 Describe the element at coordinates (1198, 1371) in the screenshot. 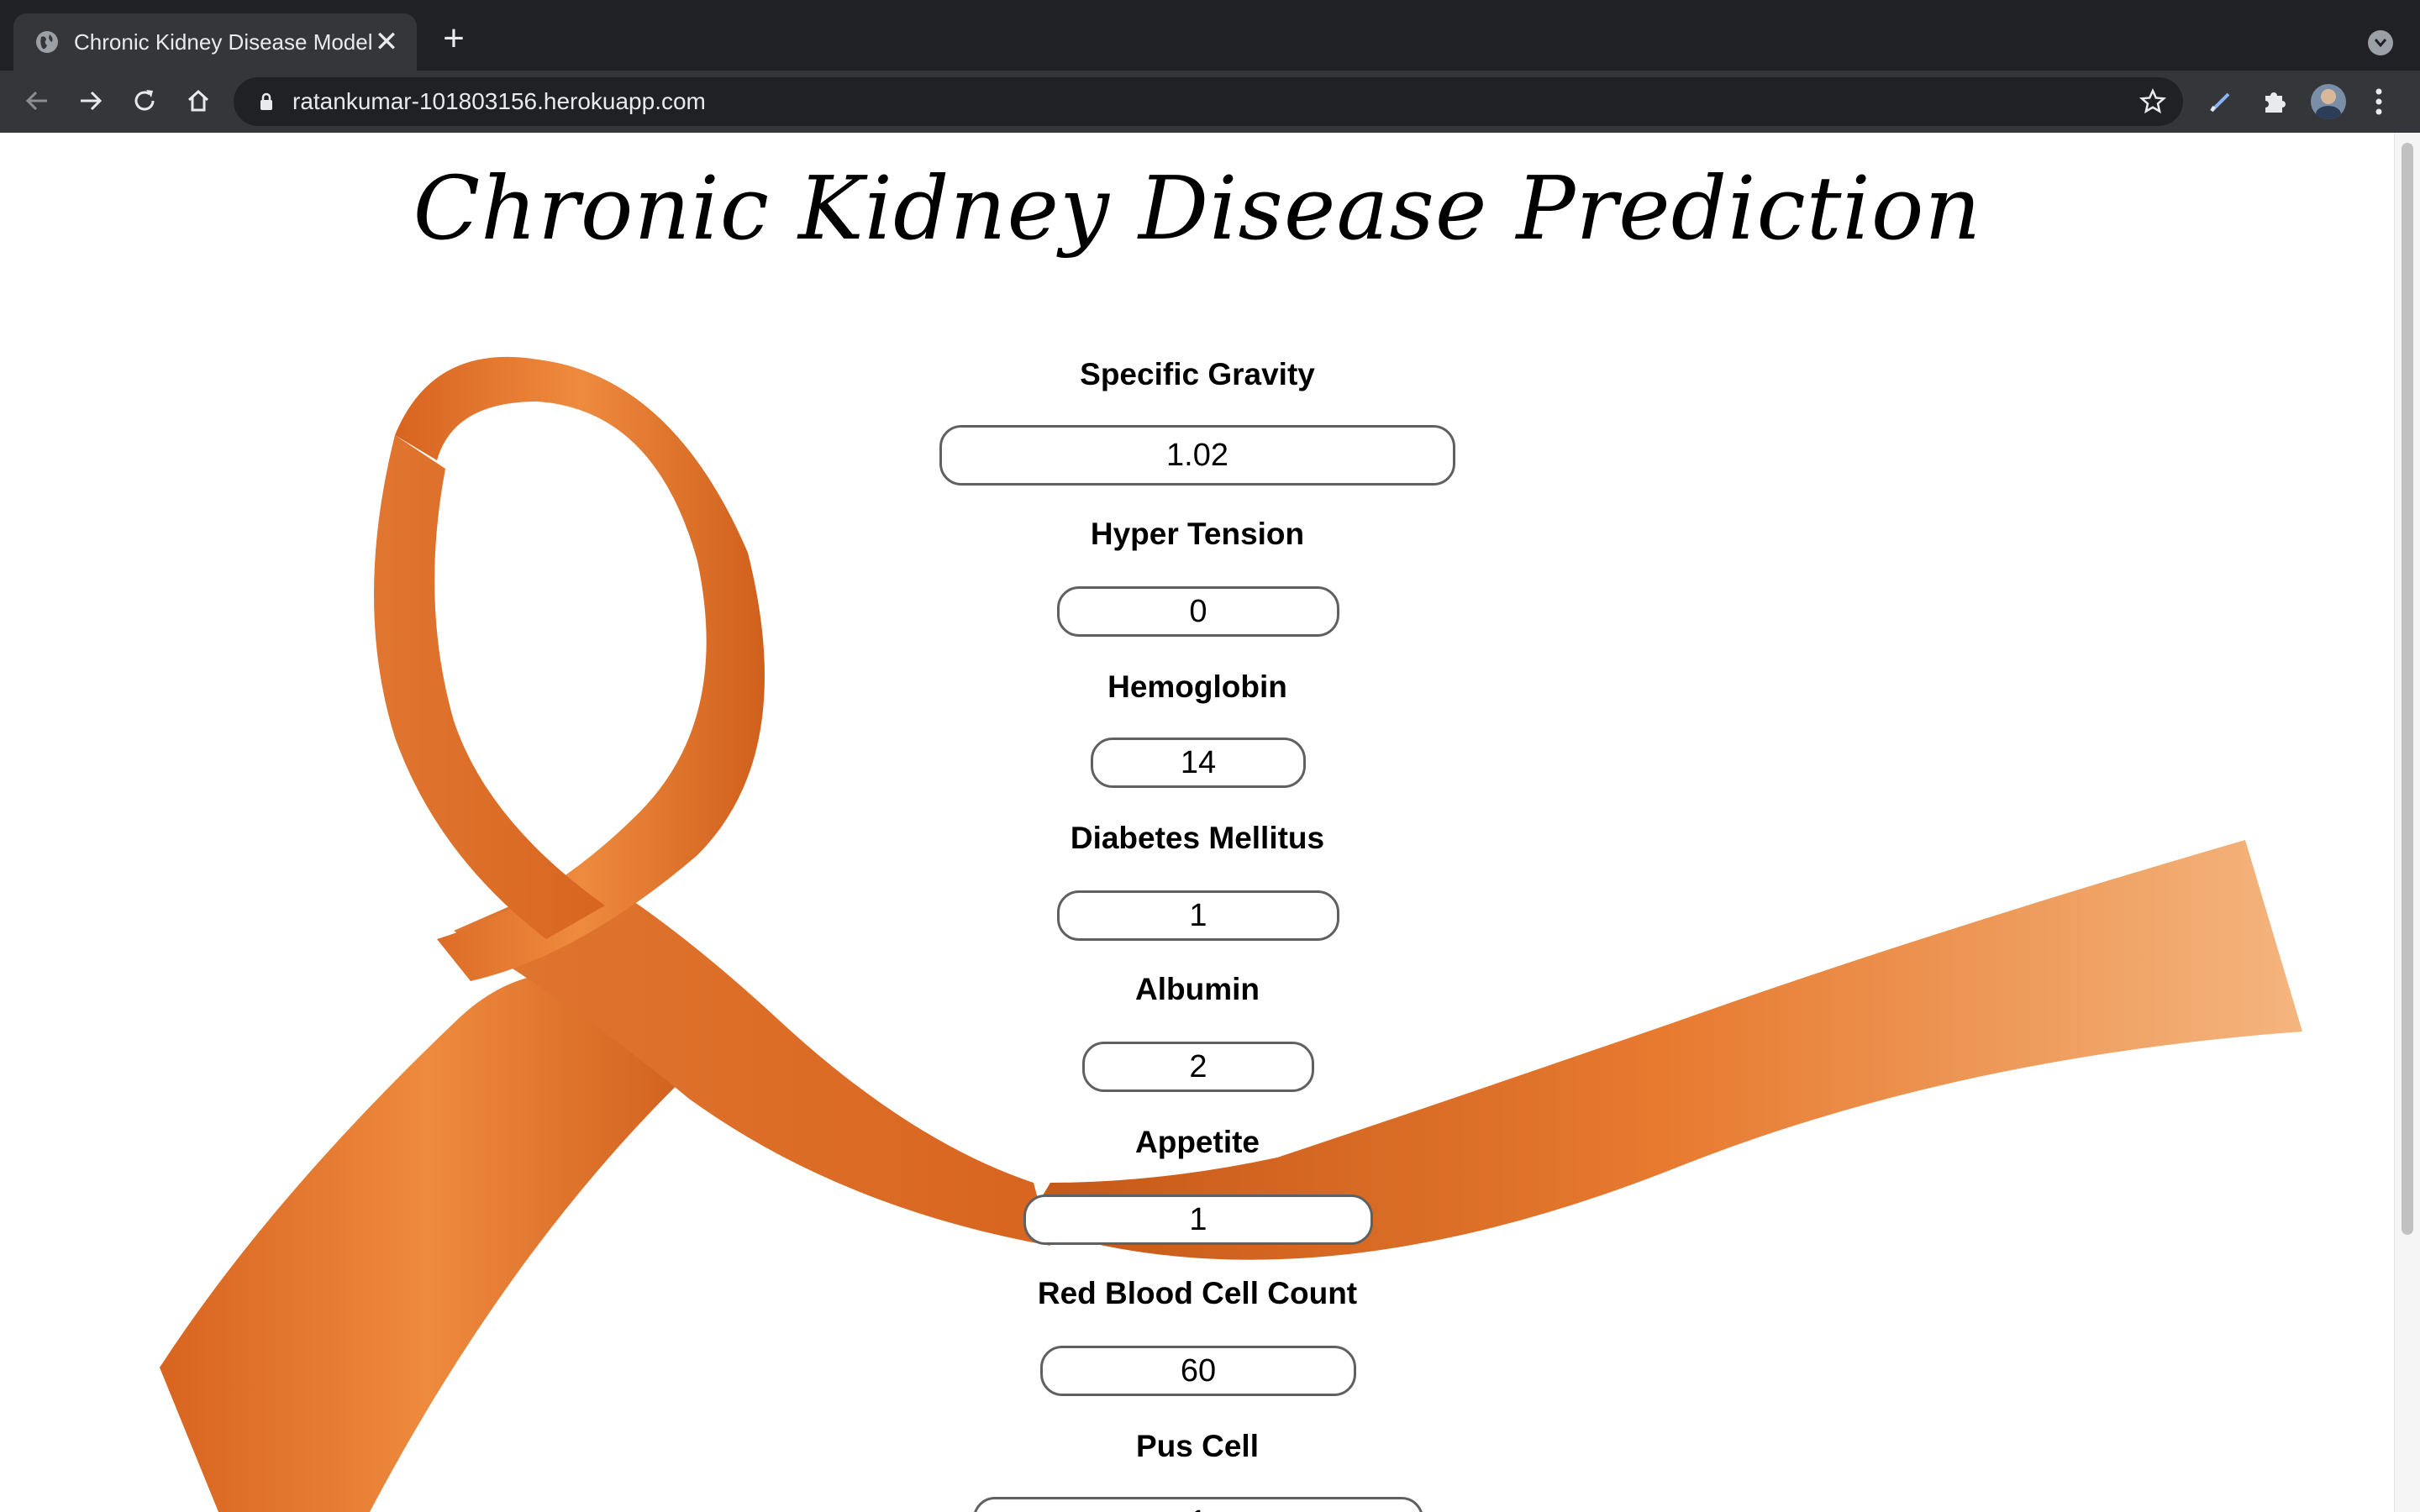

I see `input-red-blood-cell-count` at that location.